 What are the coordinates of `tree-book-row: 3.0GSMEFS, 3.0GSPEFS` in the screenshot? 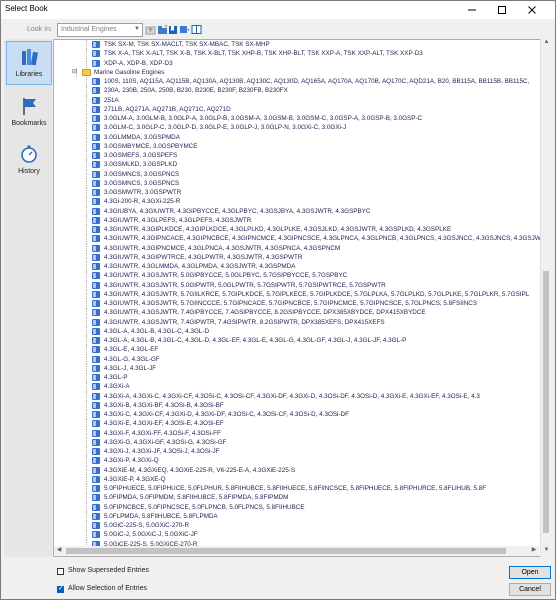 It's located at (297, 156).